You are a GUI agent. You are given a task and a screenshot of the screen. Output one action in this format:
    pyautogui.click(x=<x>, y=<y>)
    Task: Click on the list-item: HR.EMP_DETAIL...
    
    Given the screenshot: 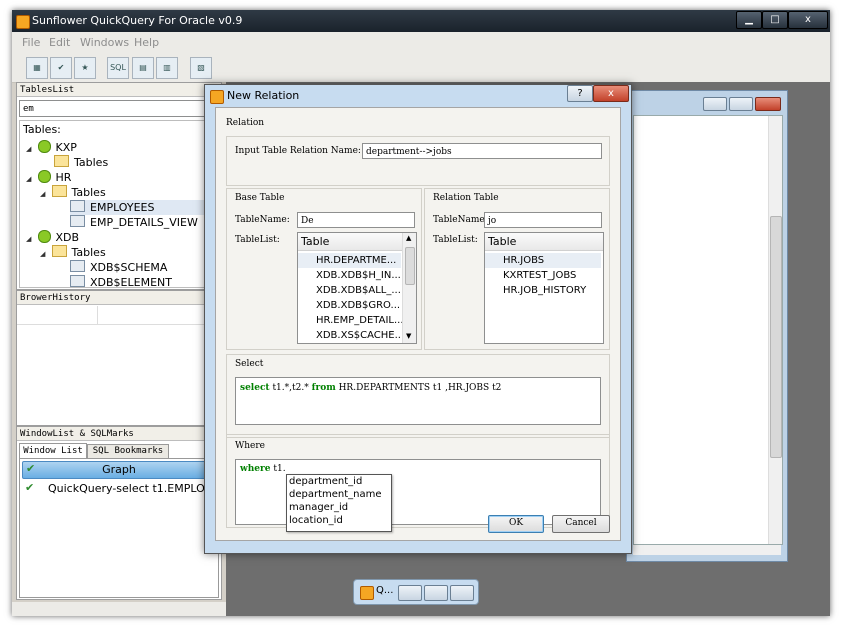 What is the action you would take?
    pyautogui.click(x=360, y=320)
    